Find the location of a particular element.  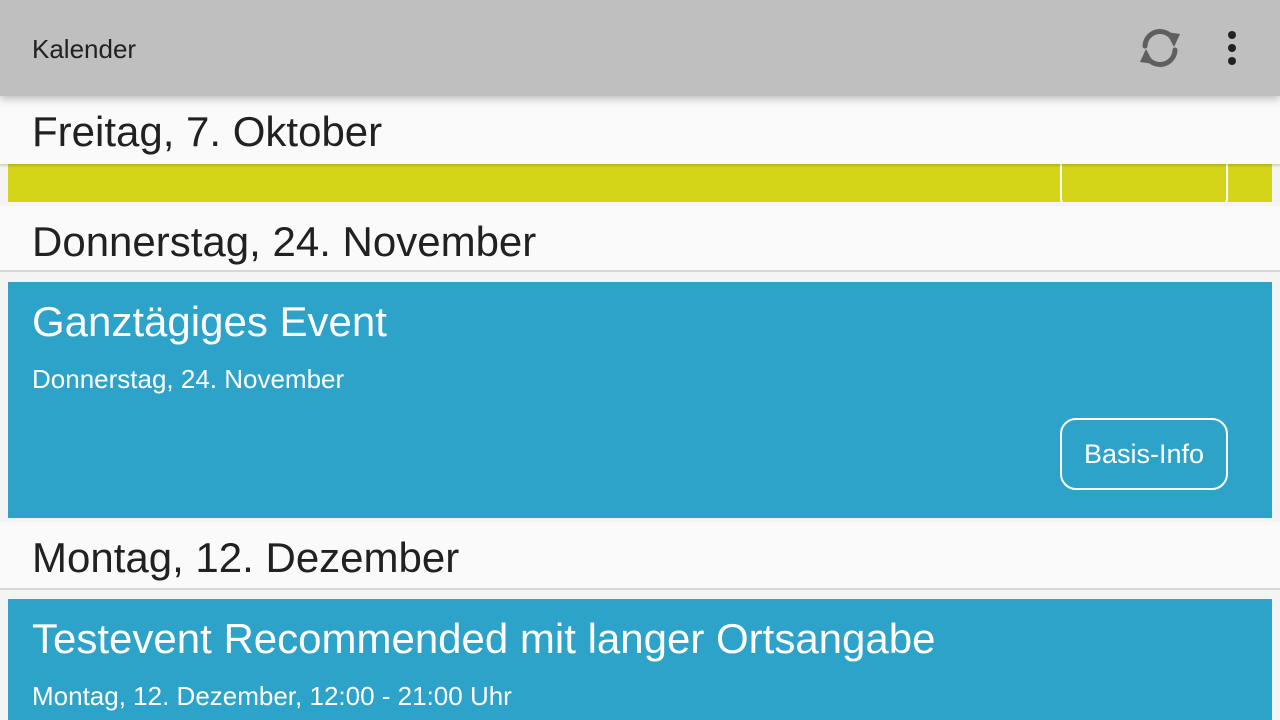

basis-info-button: Basis-Info is located at coordinates (1144, 454).